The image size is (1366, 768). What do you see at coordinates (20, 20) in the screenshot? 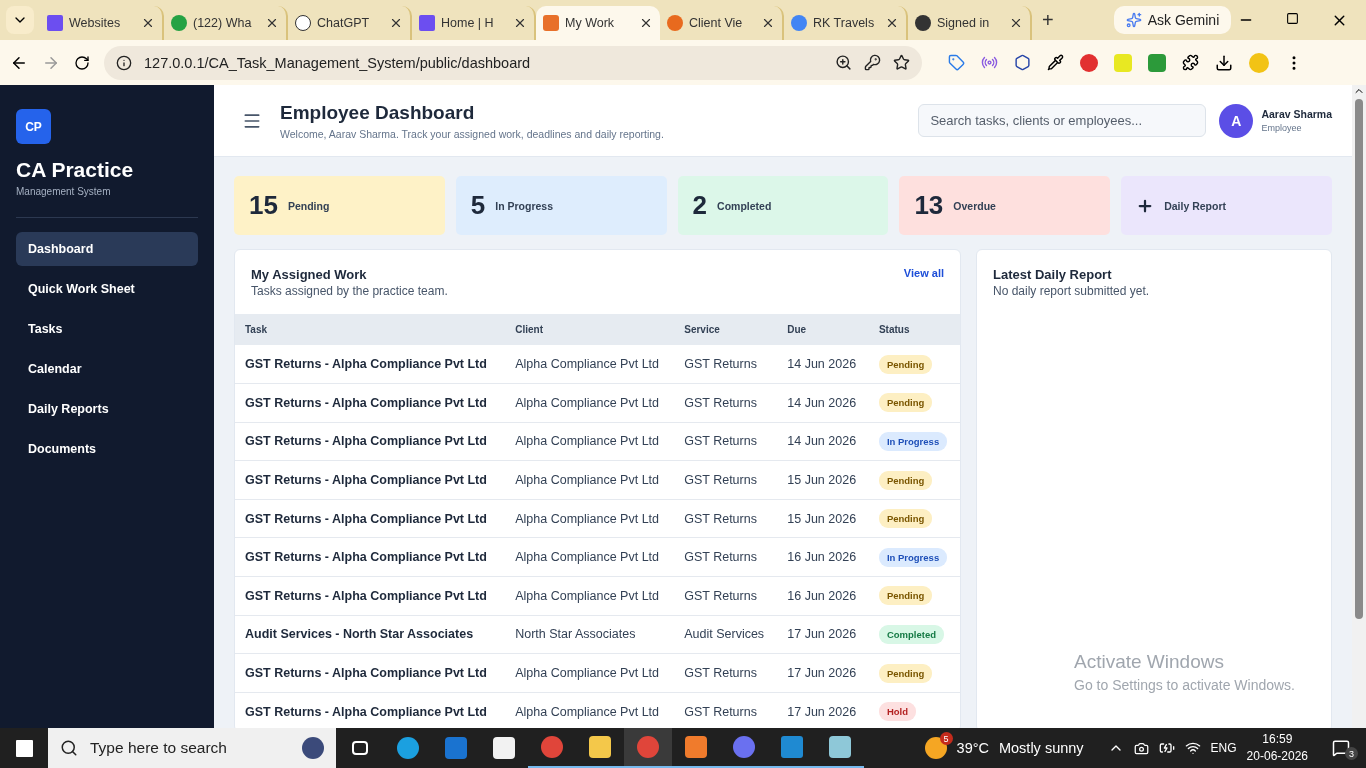
I see `tab-list-button` at bounding box center [20, 20].